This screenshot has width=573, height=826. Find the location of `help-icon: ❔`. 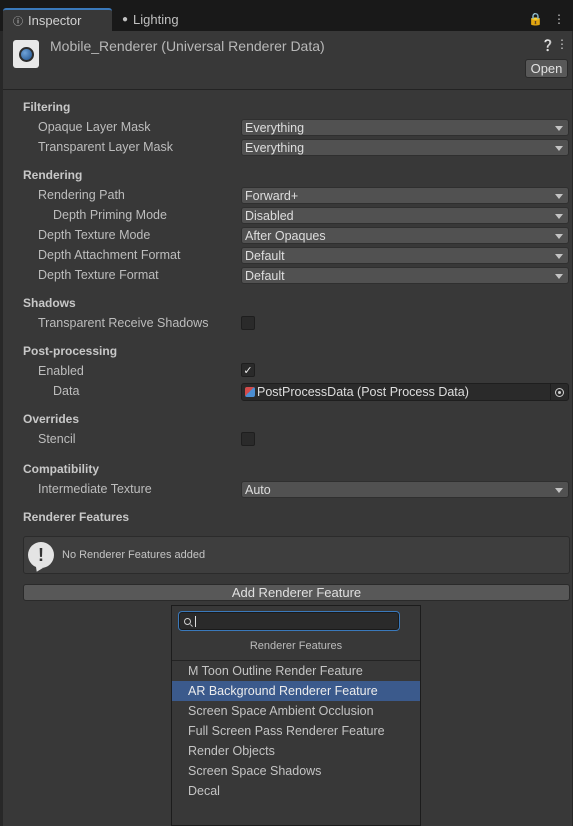

help-icon: ❔ is located at coordinates (548, 45).